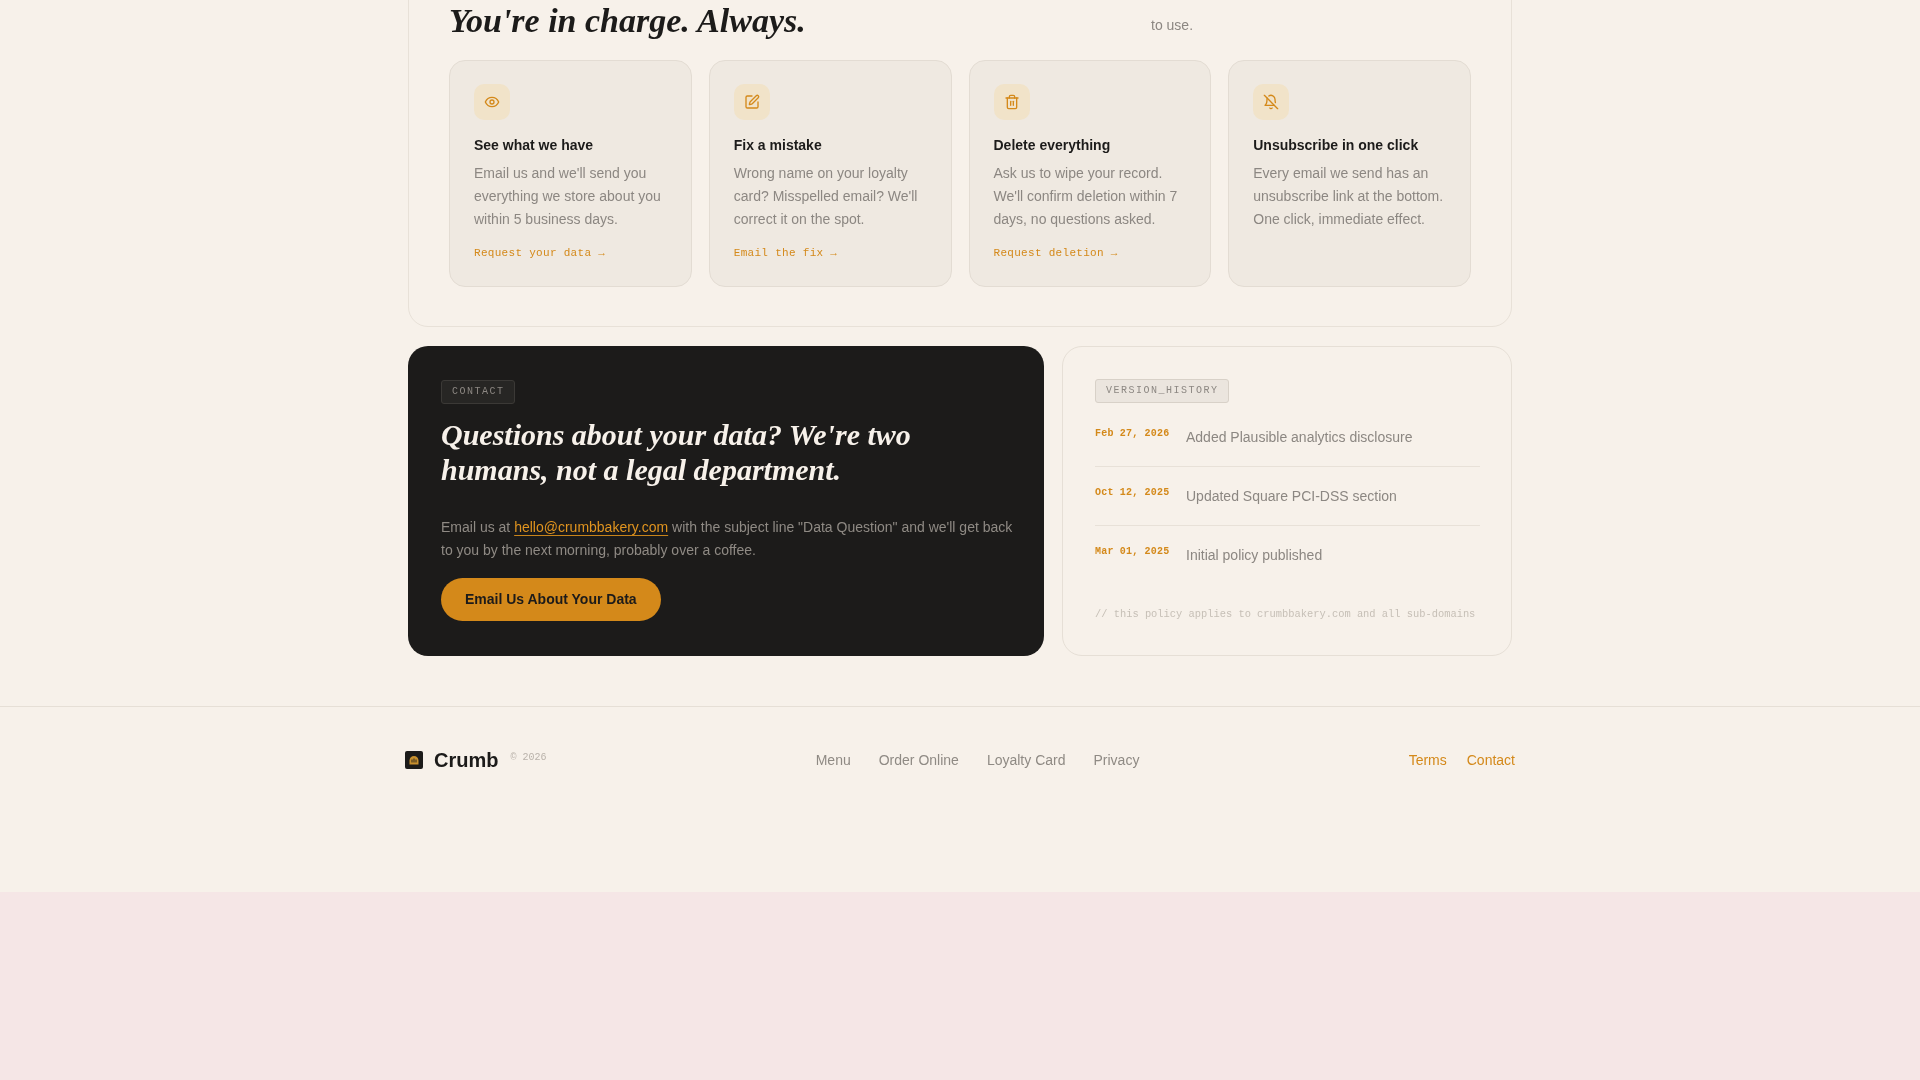 The width and height of the screenshot is (1920, 1080). What do you see at coordinates (478, 392) in the screenshot?
I see `section-tag: CONTACT` at bounding box center [478, 392].